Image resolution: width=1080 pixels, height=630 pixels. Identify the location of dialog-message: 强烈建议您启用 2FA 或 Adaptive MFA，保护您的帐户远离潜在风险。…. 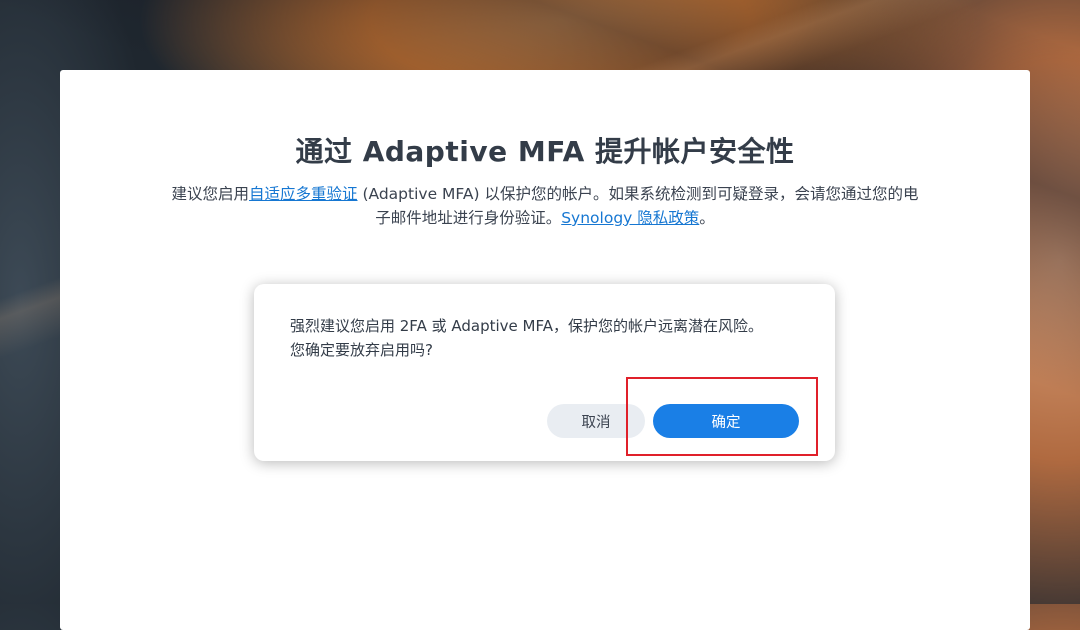
(550, 338).